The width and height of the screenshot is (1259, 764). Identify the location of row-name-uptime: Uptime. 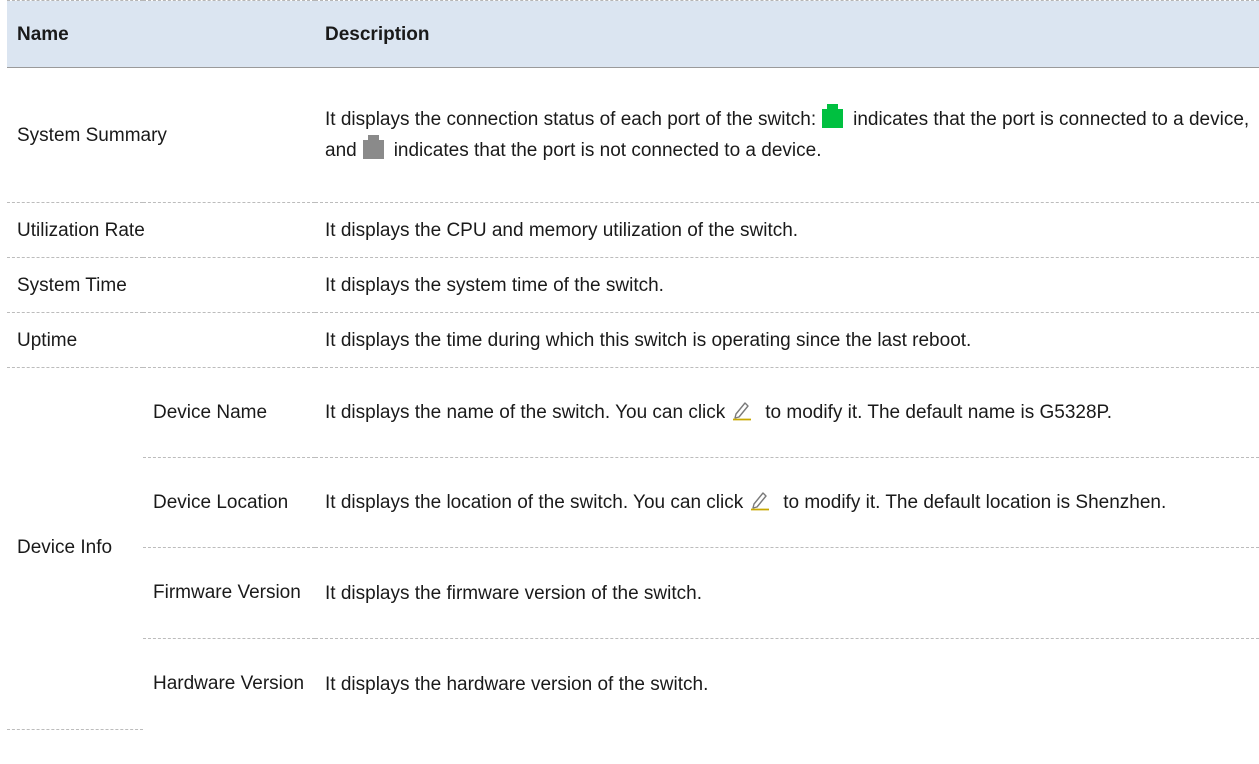
(161, 340).